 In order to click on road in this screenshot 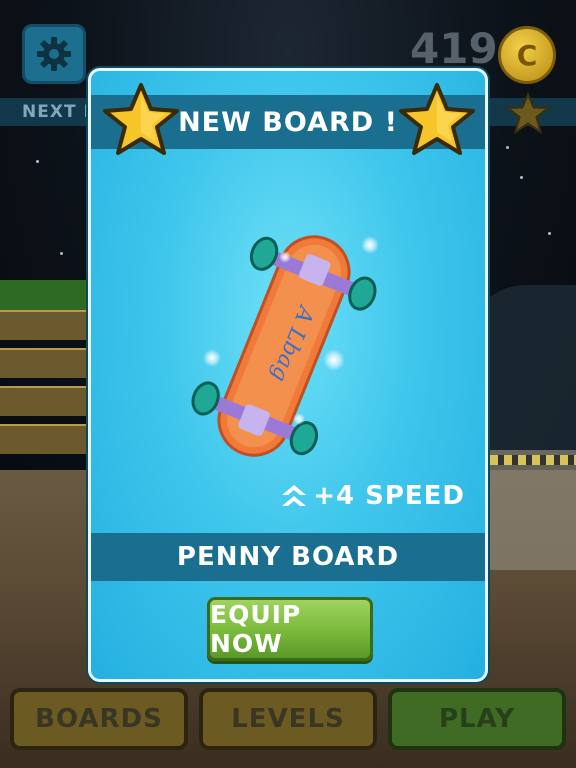, I will do `click(528, 510)`.